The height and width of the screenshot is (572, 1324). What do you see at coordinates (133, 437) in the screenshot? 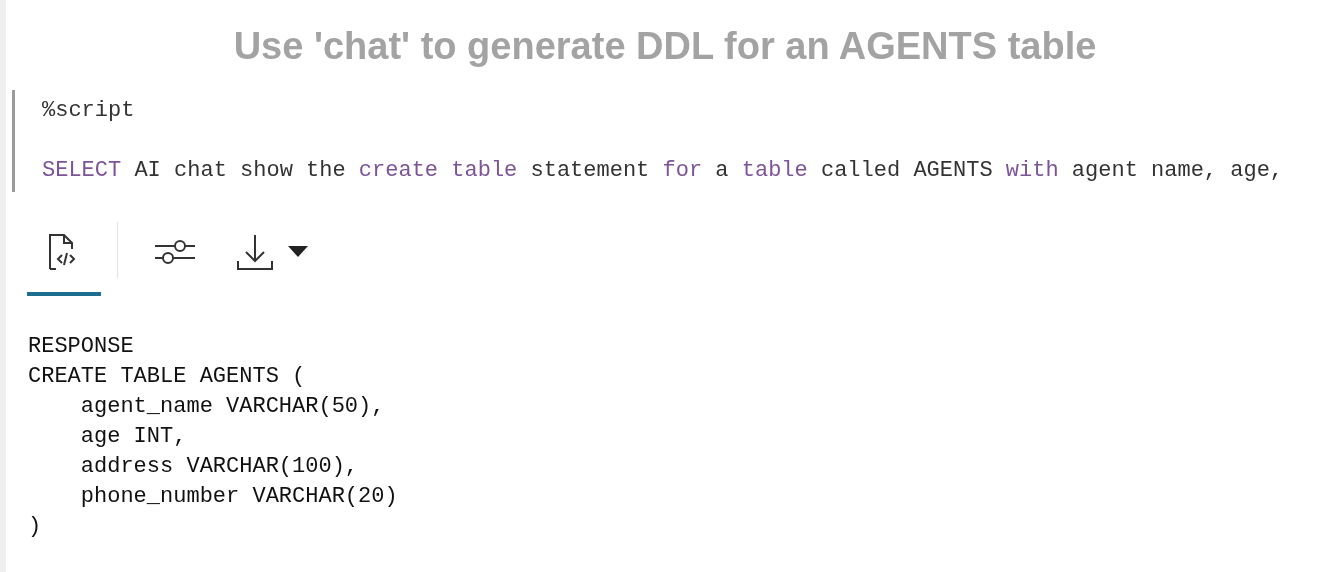
I see `response-line: age INT,` at bounding box center [133, 437].